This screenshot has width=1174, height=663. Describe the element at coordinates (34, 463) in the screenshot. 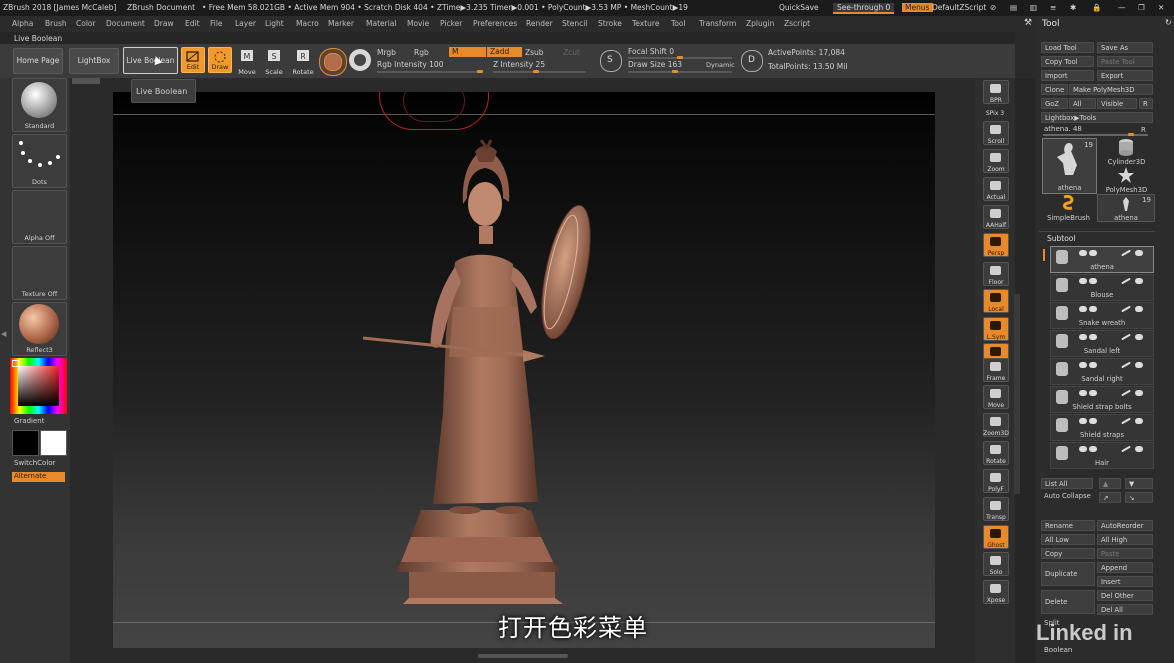

I see `switchcolor-button: SwitchColor` at that location.